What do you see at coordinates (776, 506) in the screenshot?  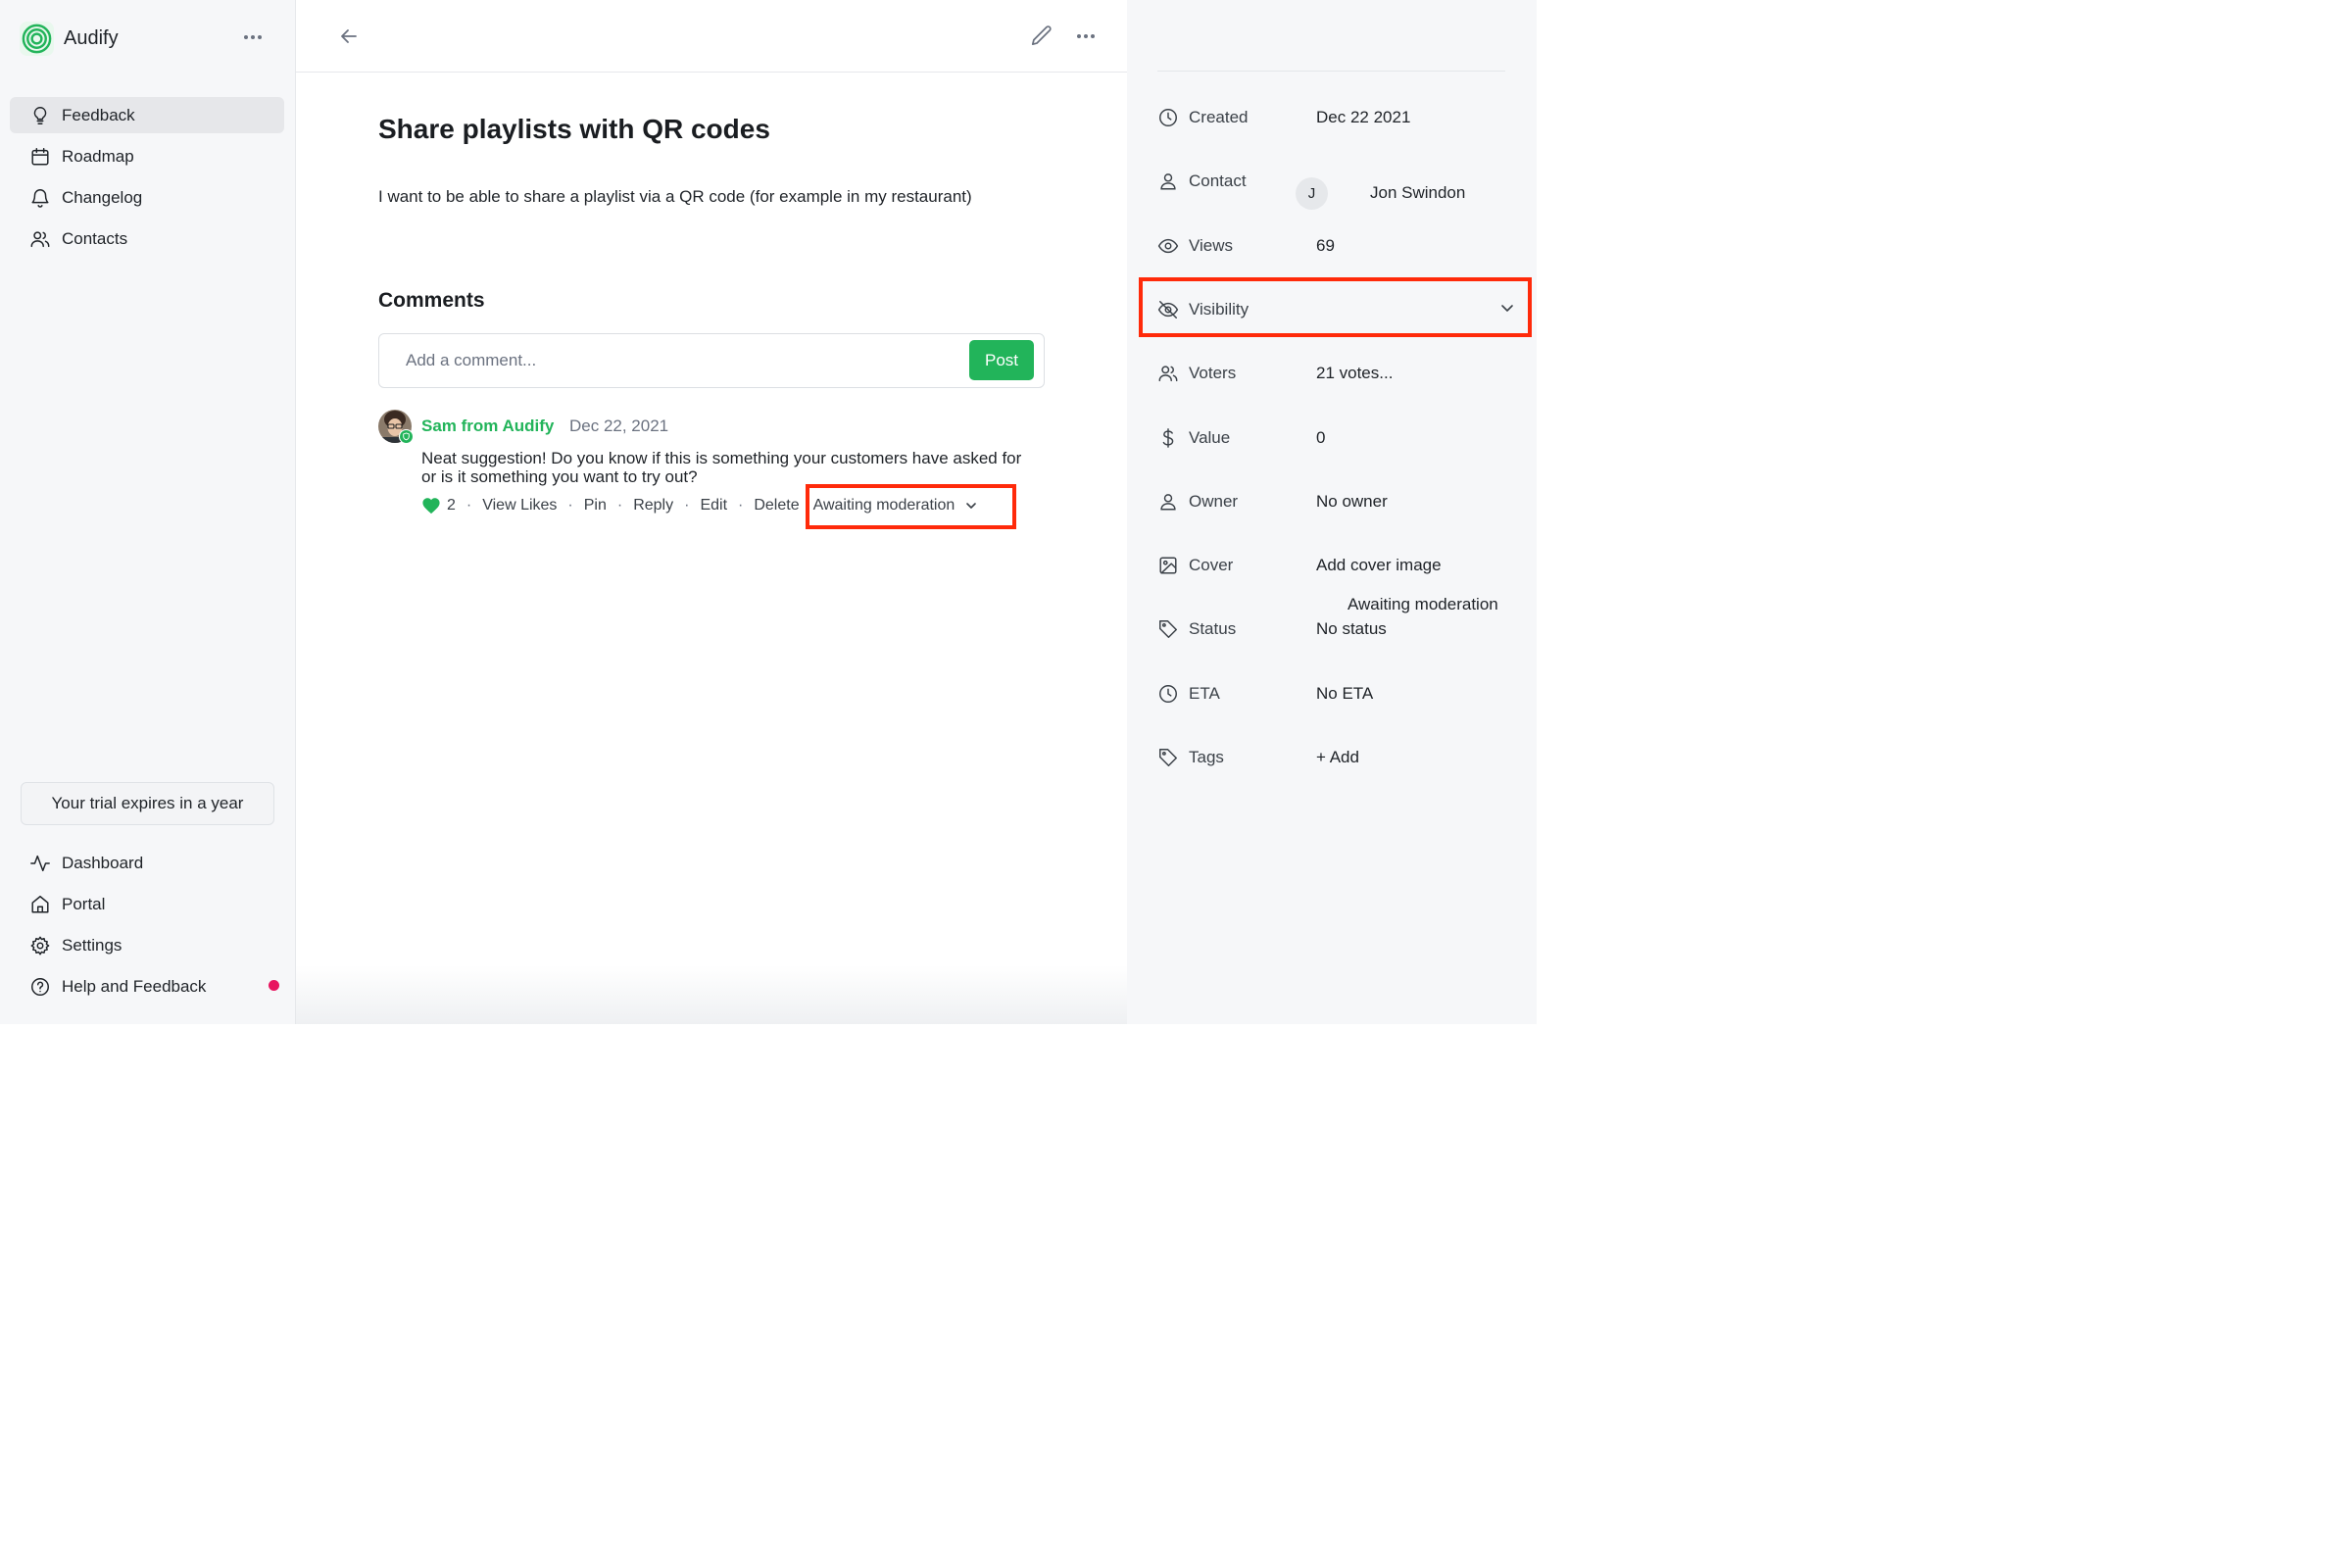 I see `delete-link: Delete` at bounding box center [776, 506].